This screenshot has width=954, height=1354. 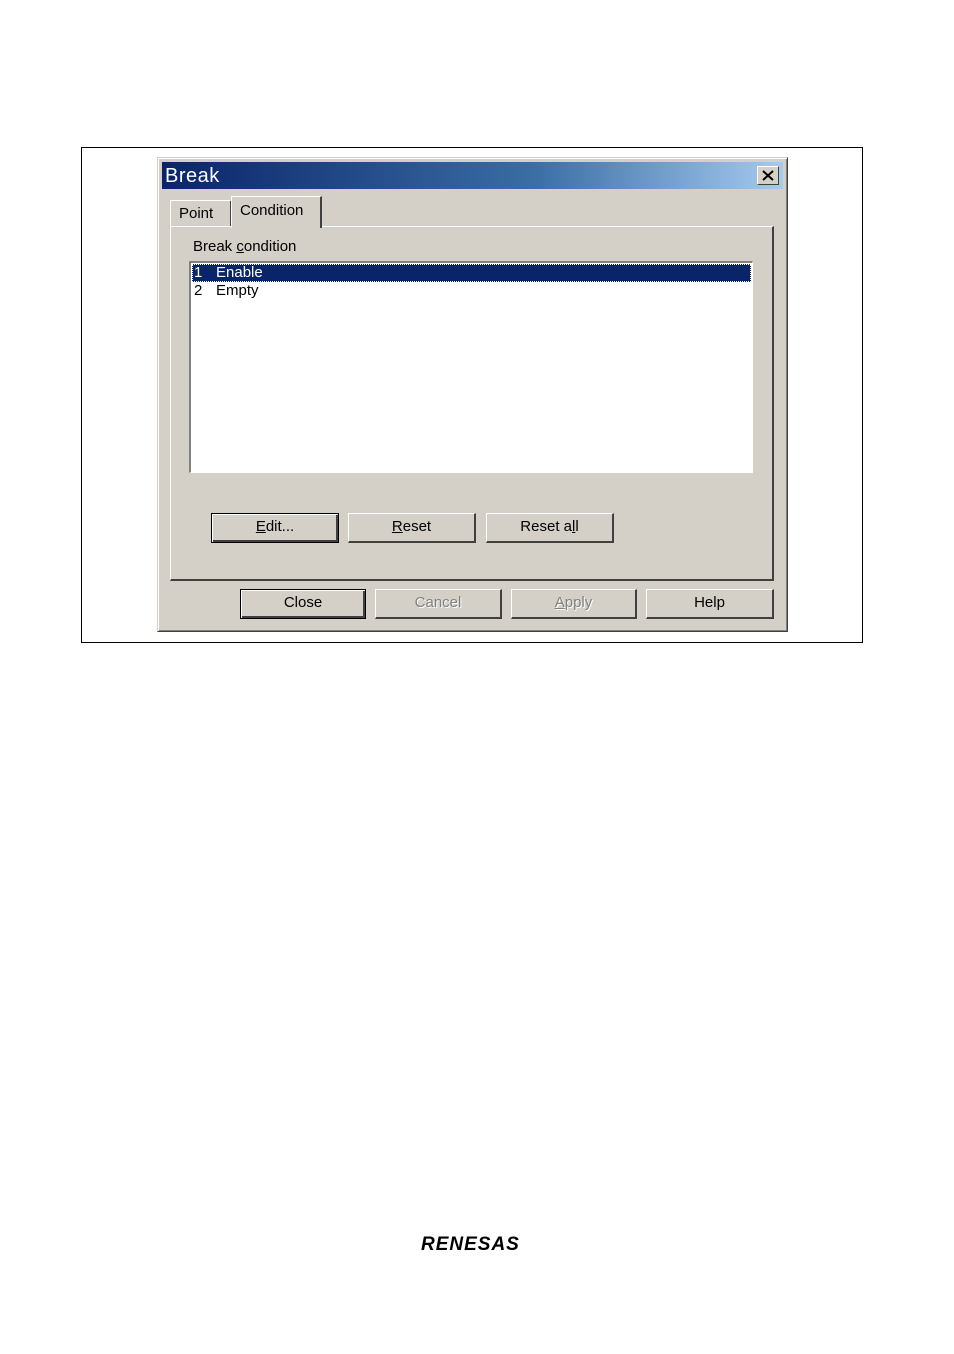 I want to click on list-item: 2 Empty, so click(x=471, y=291).